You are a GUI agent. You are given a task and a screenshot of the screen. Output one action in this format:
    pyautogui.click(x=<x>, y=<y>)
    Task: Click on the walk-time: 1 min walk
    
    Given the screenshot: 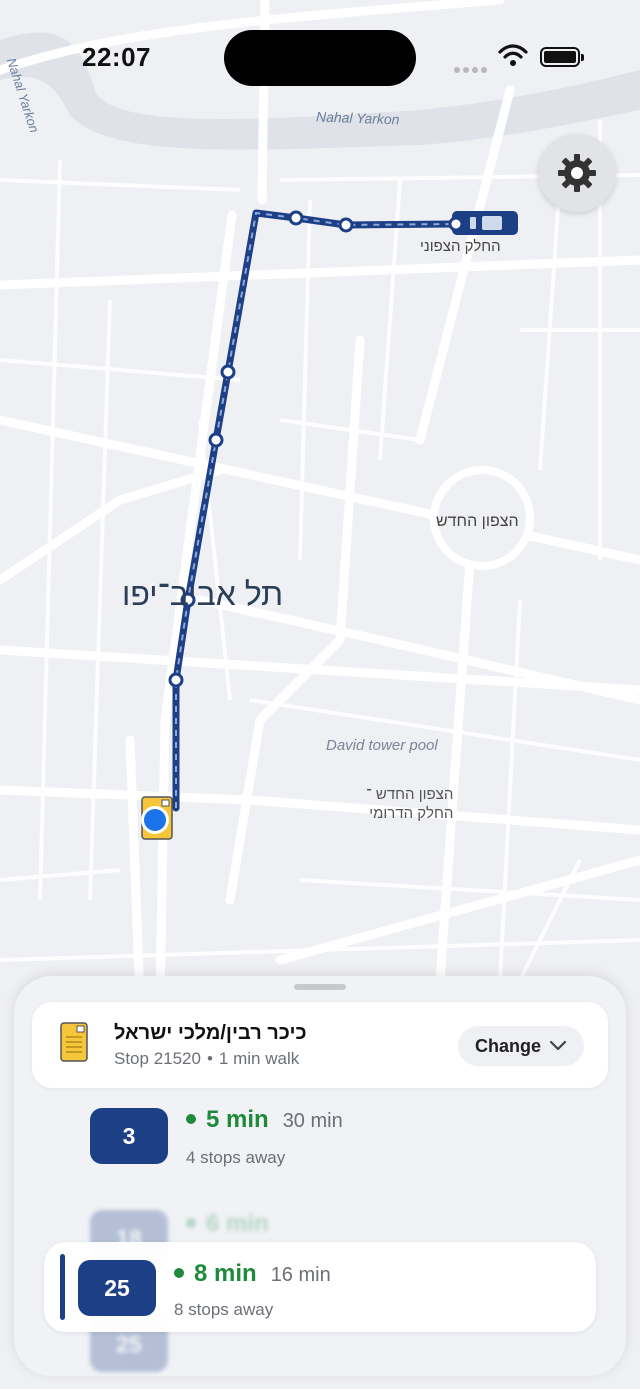 What is the action you would take?
    pyautogui.click(x=259, y=1058)
    